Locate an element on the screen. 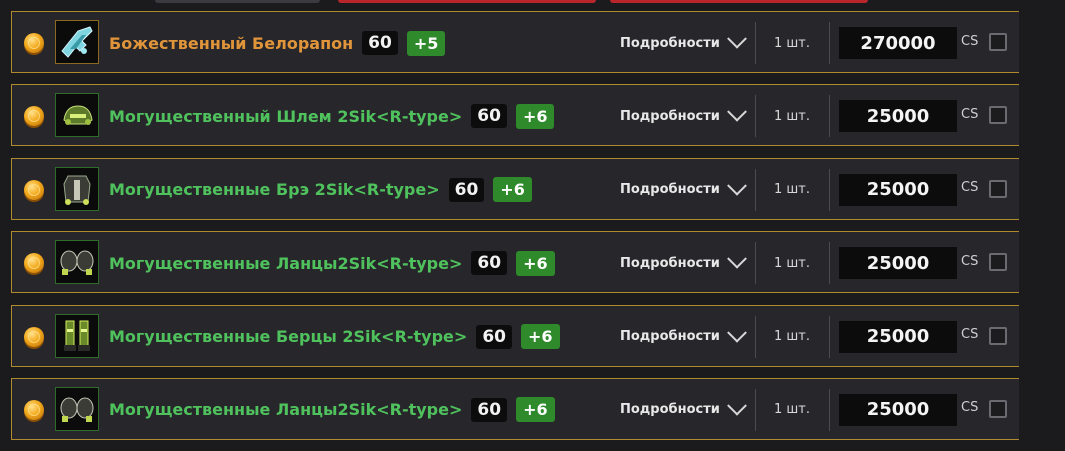 The height and width of the screenshot is (451, 1065). top-tab-strip is located at coordinates (532, 2).